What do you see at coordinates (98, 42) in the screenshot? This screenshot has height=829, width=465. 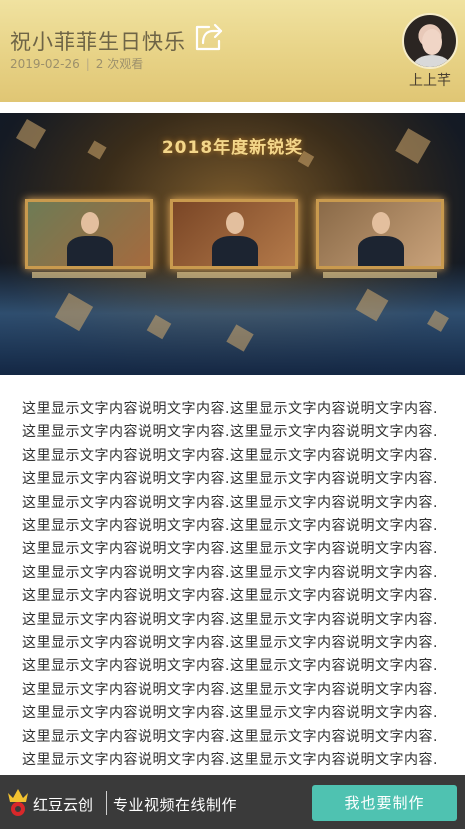 I see `video-title: 祝小菲菲生日快乐` at bounding box center [98, 42].